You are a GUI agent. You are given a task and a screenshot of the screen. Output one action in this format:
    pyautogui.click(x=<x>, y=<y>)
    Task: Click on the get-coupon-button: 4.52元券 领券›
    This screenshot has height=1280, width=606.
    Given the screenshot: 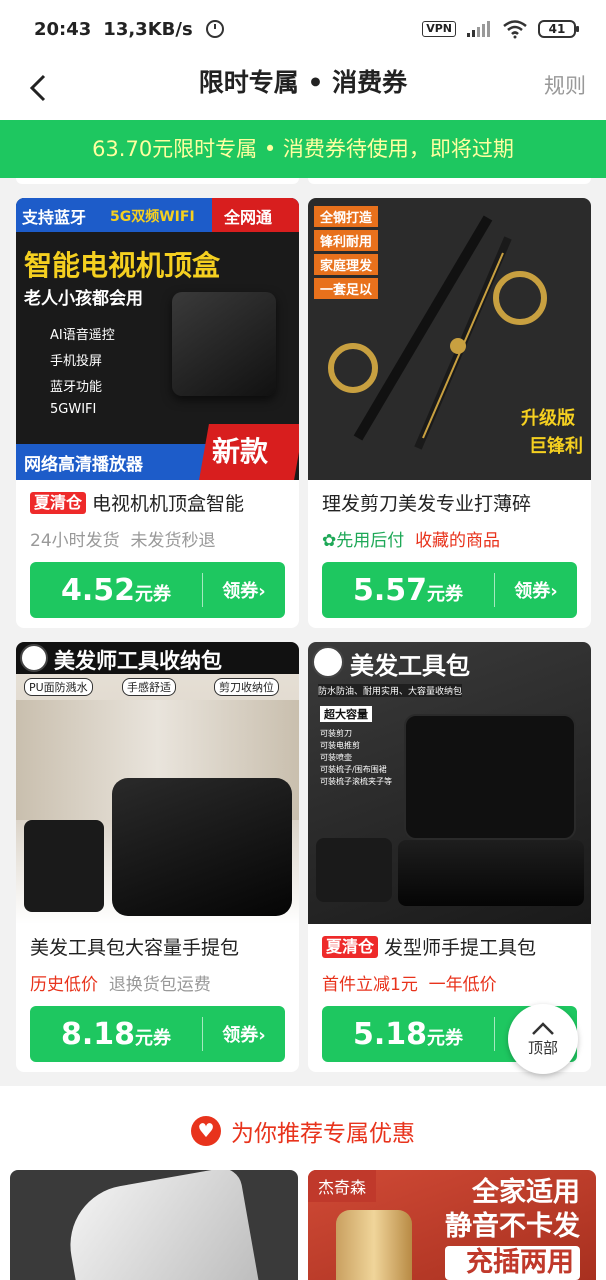 What is the action you would take?
    pyautogui.click(x=157, y=590)
    